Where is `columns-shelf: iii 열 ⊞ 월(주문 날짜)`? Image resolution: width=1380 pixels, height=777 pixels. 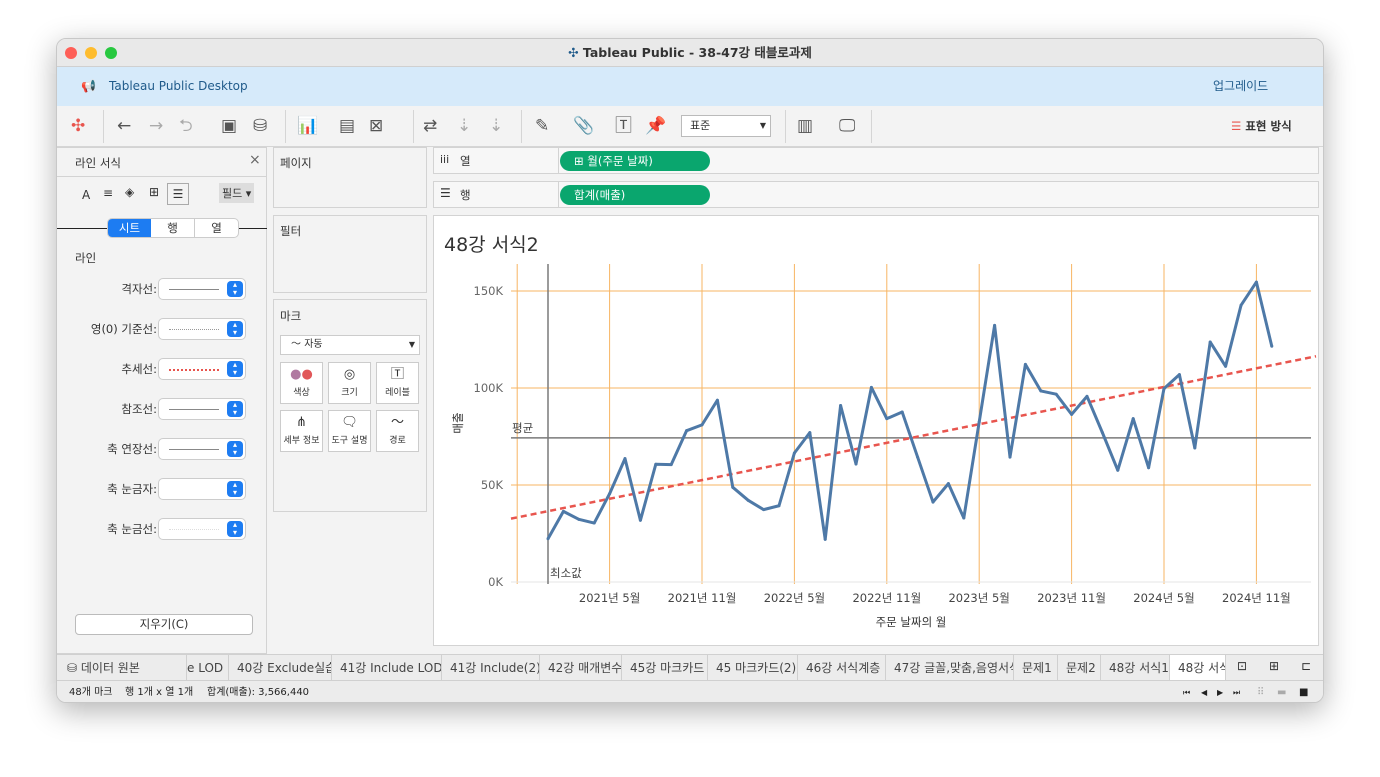 columns-shelf: iii 열 ⊞ 월(주문 날짜) is located at coordinates (876, 160).